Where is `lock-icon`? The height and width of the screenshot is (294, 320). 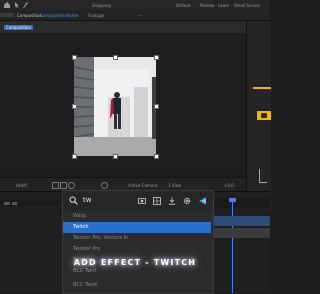
lock-icon is located at coordinates (264, 115).